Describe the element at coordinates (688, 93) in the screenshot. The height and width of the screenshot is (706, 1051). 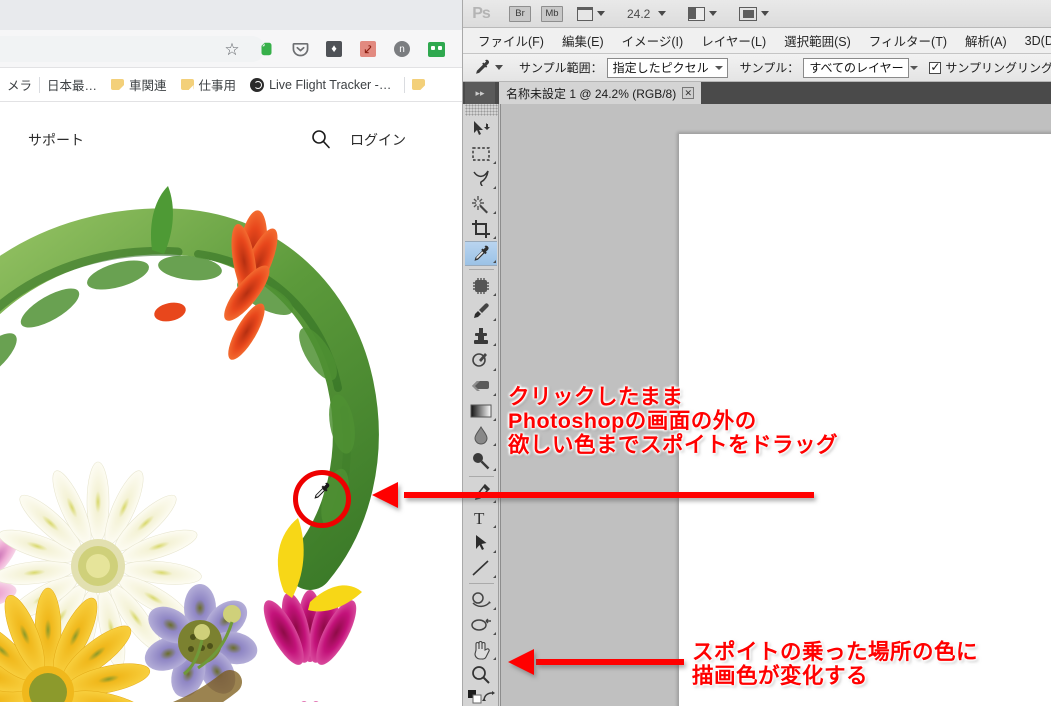
I see `close-icon: ✕` at that location.